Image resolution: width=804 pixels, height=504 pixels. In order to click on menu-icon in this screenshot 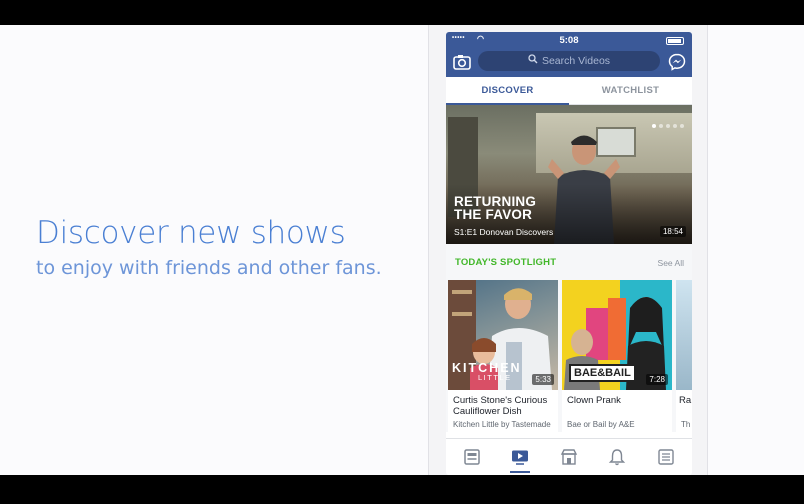, I will do `click(666, 457)`.